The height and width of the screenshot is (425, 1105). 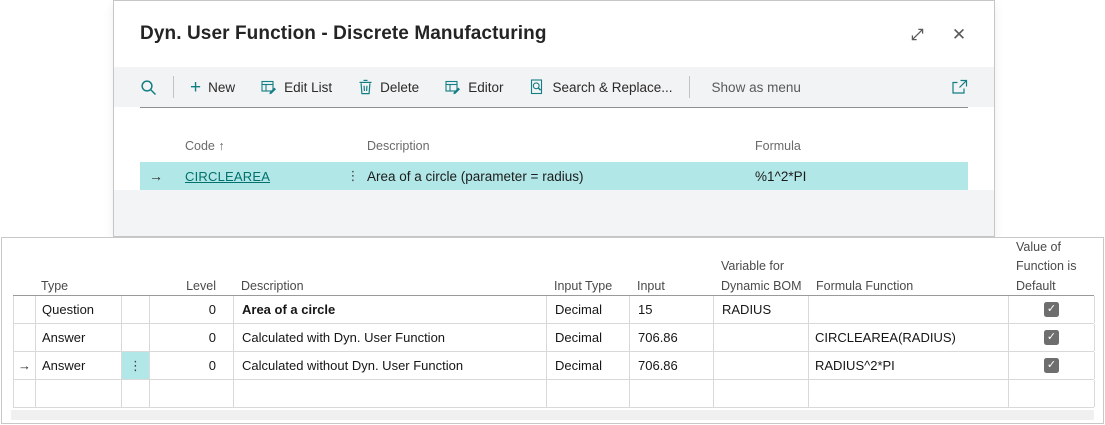 What do you see at coordinates (296, 87) in the screenshot?
I see `edit-list-button: Edit List` at bounding box center [296, 87].